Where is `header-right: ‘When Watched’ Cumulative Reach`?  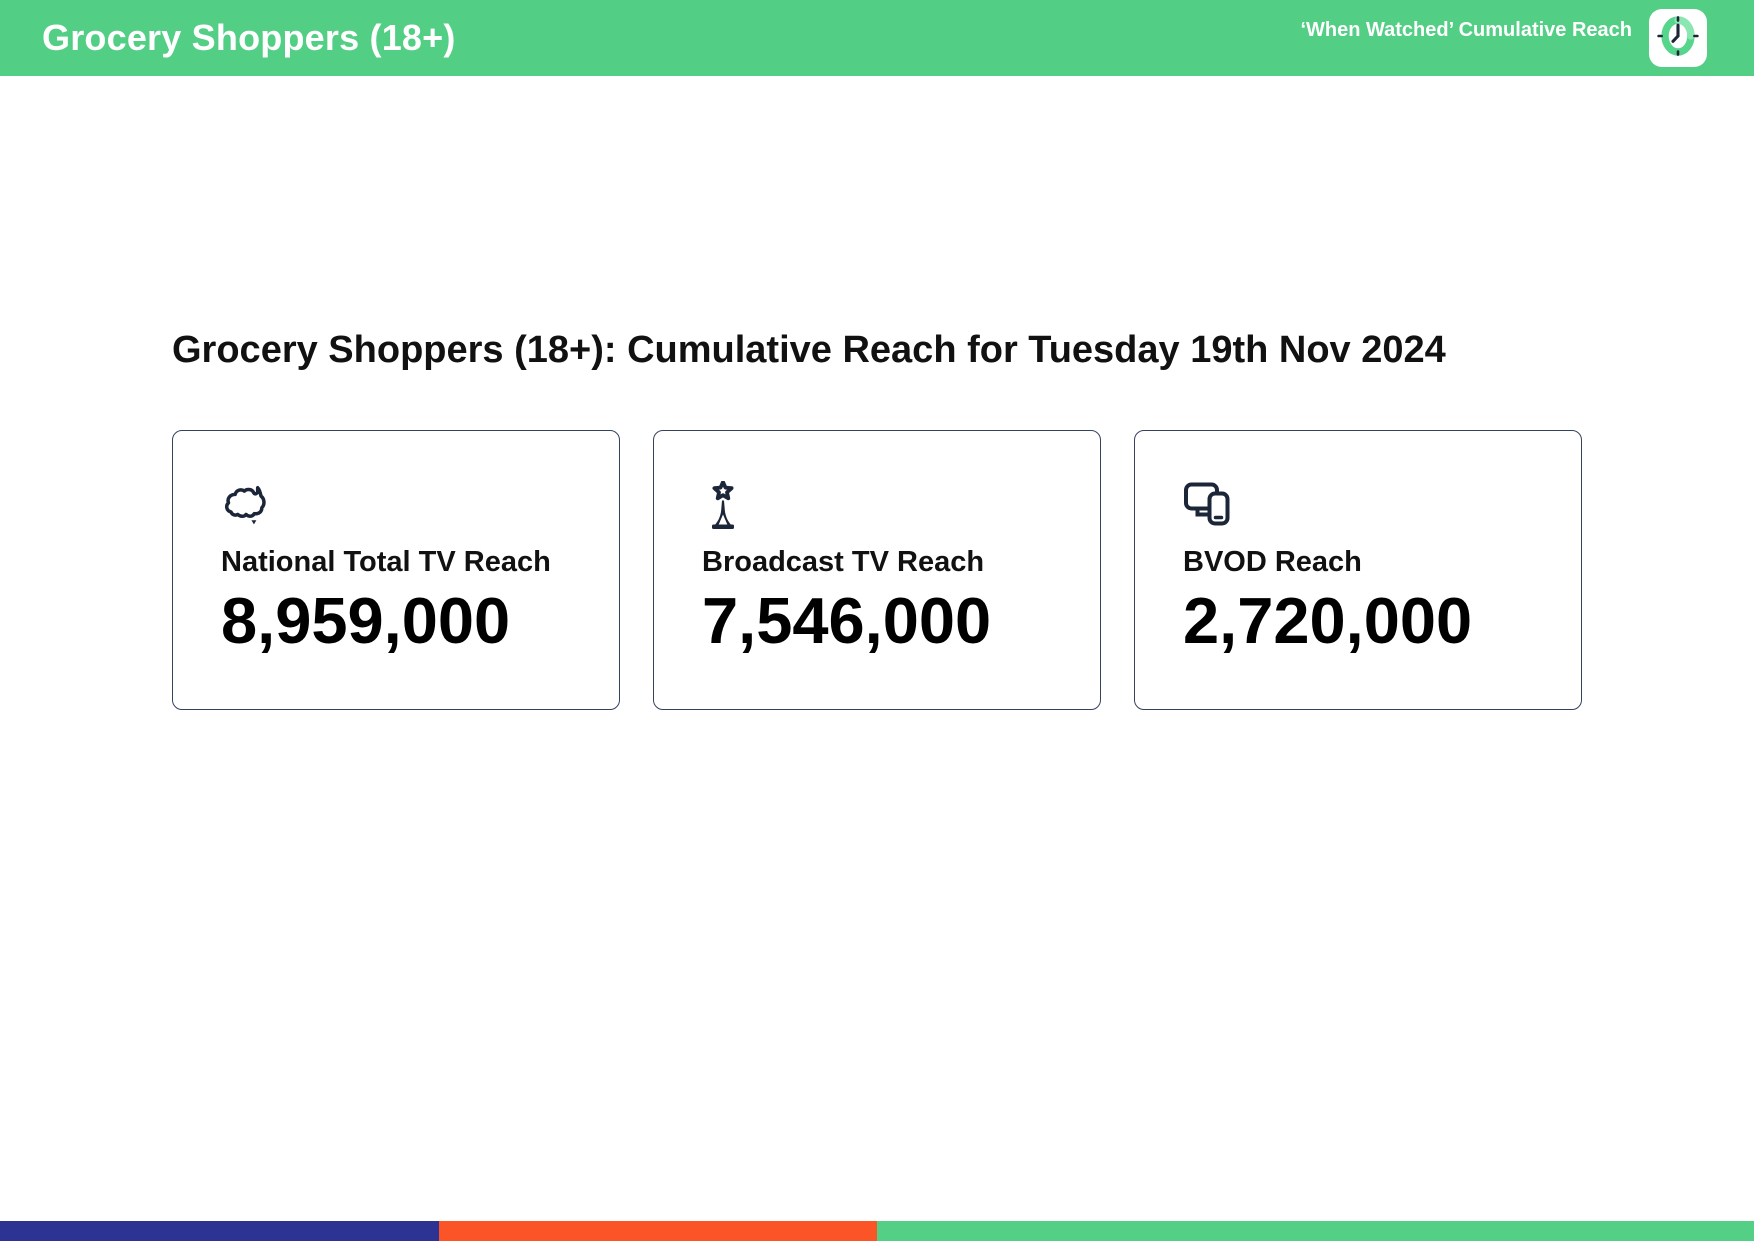 header-right: ‘When Watched’ Cumulative Reach is located at coordinates (1503, 38).